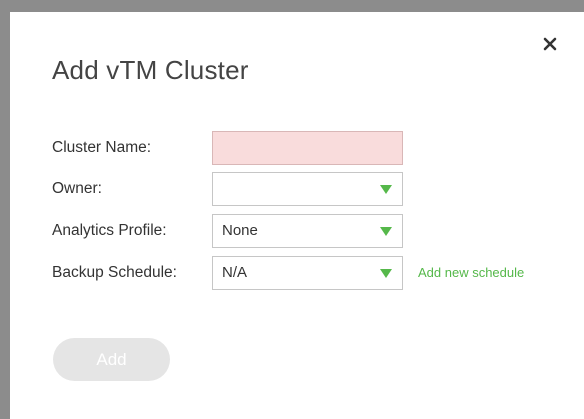  What do you see at coordinates (307, 231) in the screenshot?
I see `analytics-profile-select: None` at bounding box center [307, 231].